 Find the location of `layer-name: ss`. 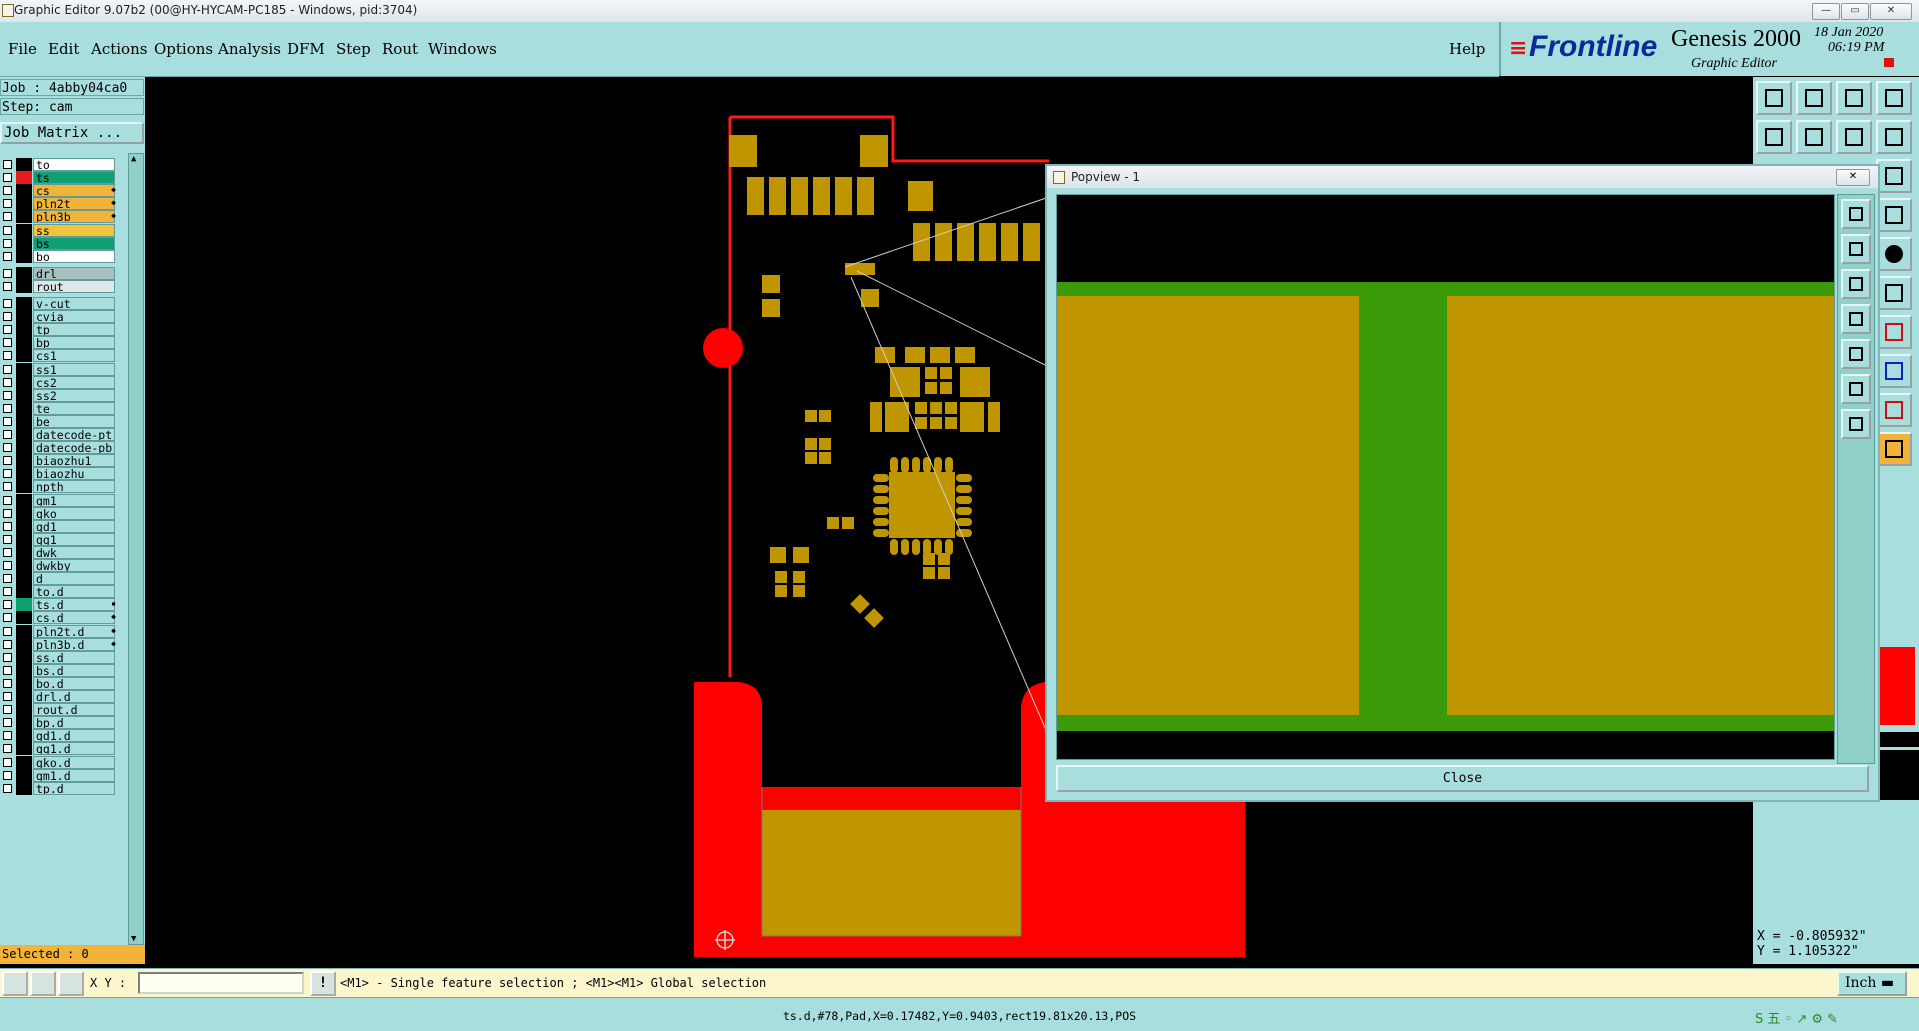

layer-name: ss is located at coordinates (74, 230).